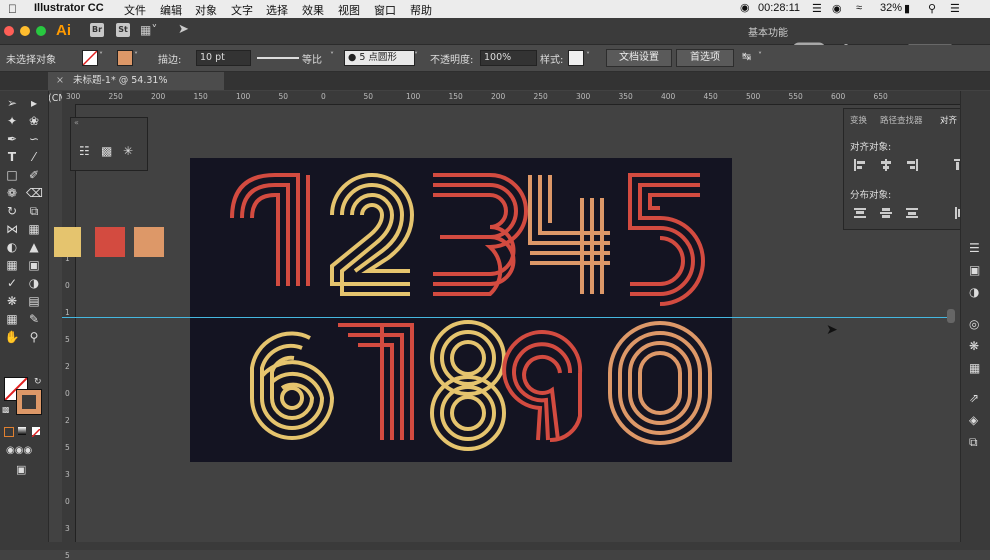  I want to click on workspace-switcher: 基本功能, so click(768, 31).